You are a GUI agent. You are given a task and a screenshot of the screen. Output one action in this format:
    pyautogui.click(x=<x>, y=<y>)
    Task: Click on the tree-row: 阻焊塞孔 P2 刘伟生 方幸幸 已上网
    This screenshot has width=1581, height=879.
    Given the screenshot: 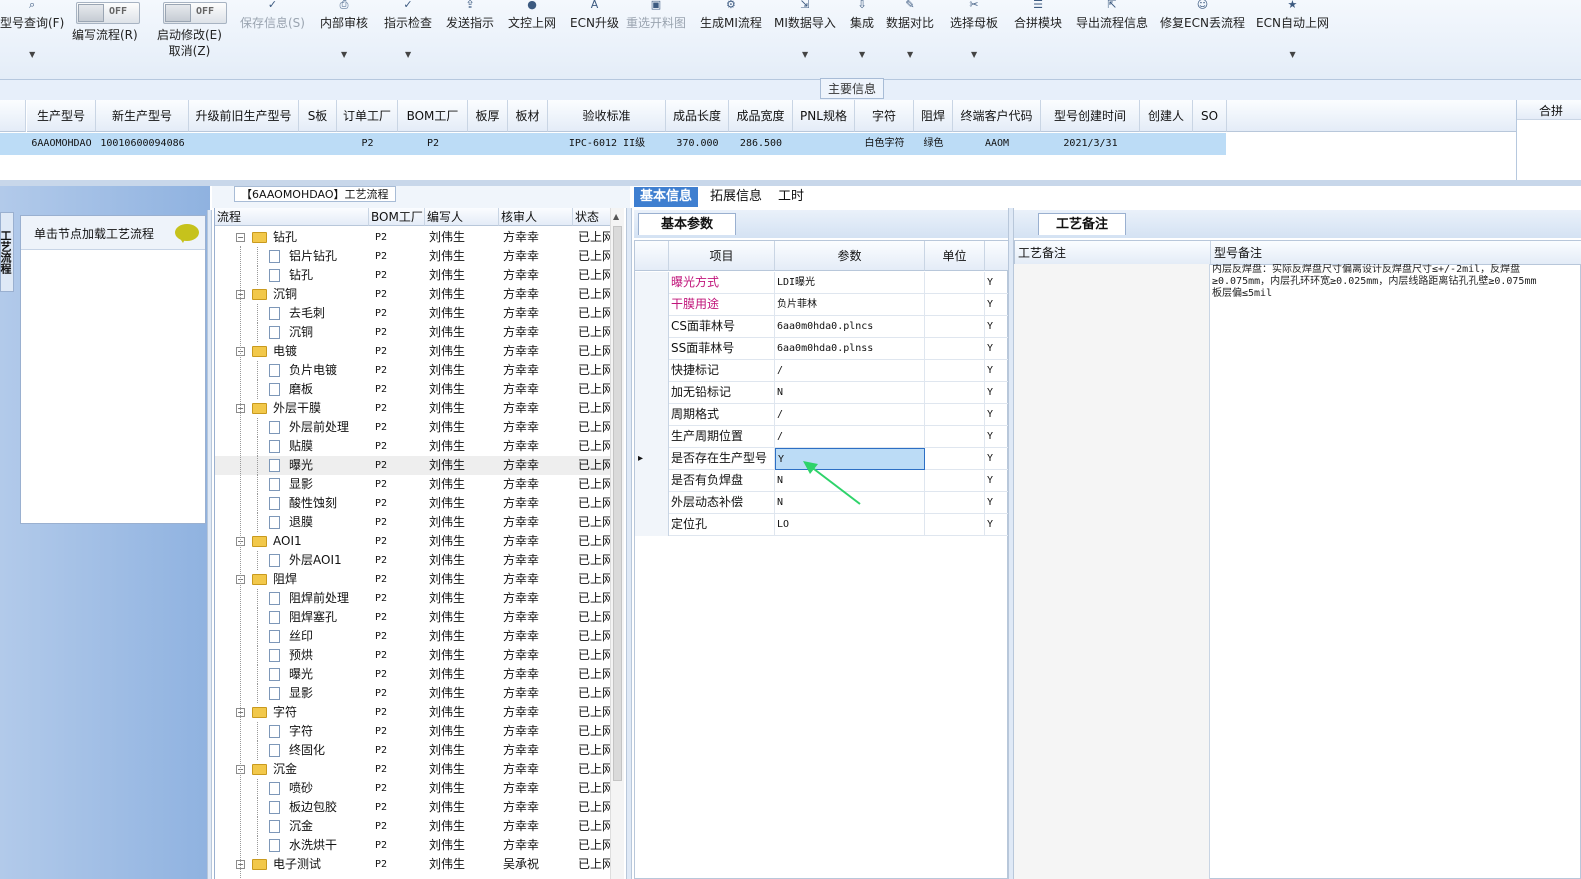 What is the action you would take?
    pyautogui.click(x=414, y=617)
    